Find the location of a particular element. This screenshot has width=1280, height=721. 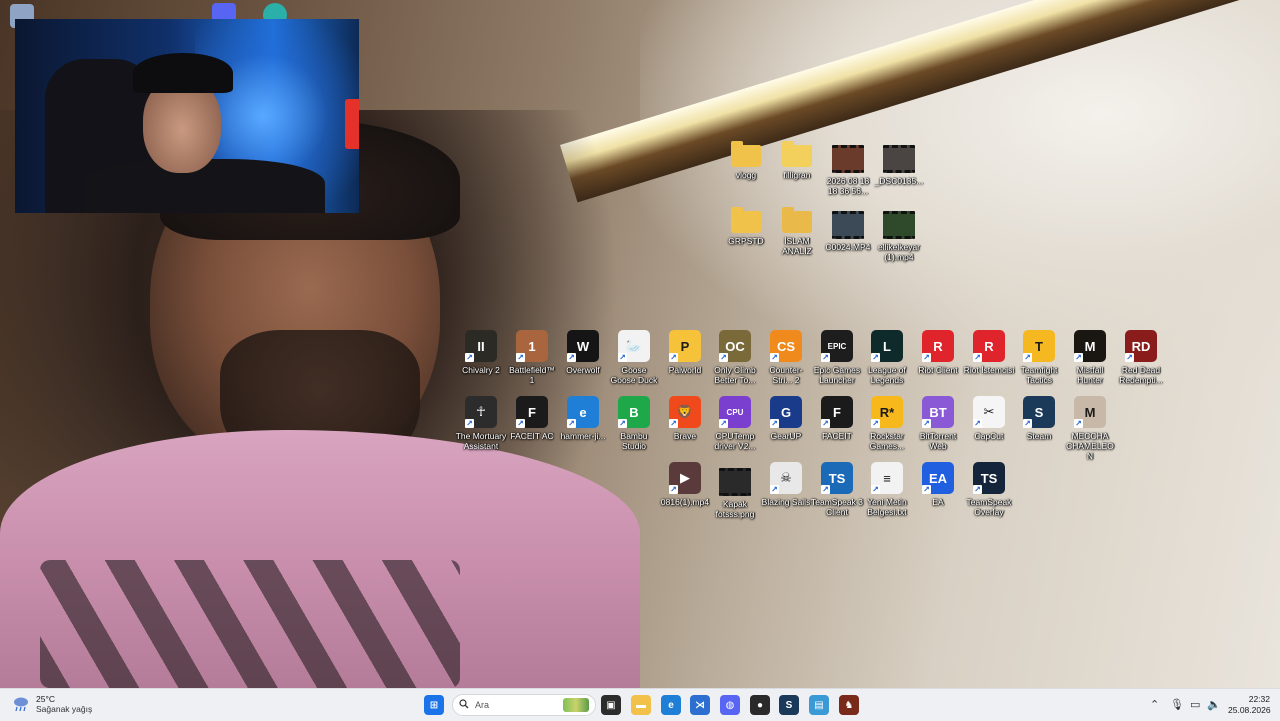

taskbar-vscode-icon: ⋊ is located at coordinates (700, 705).